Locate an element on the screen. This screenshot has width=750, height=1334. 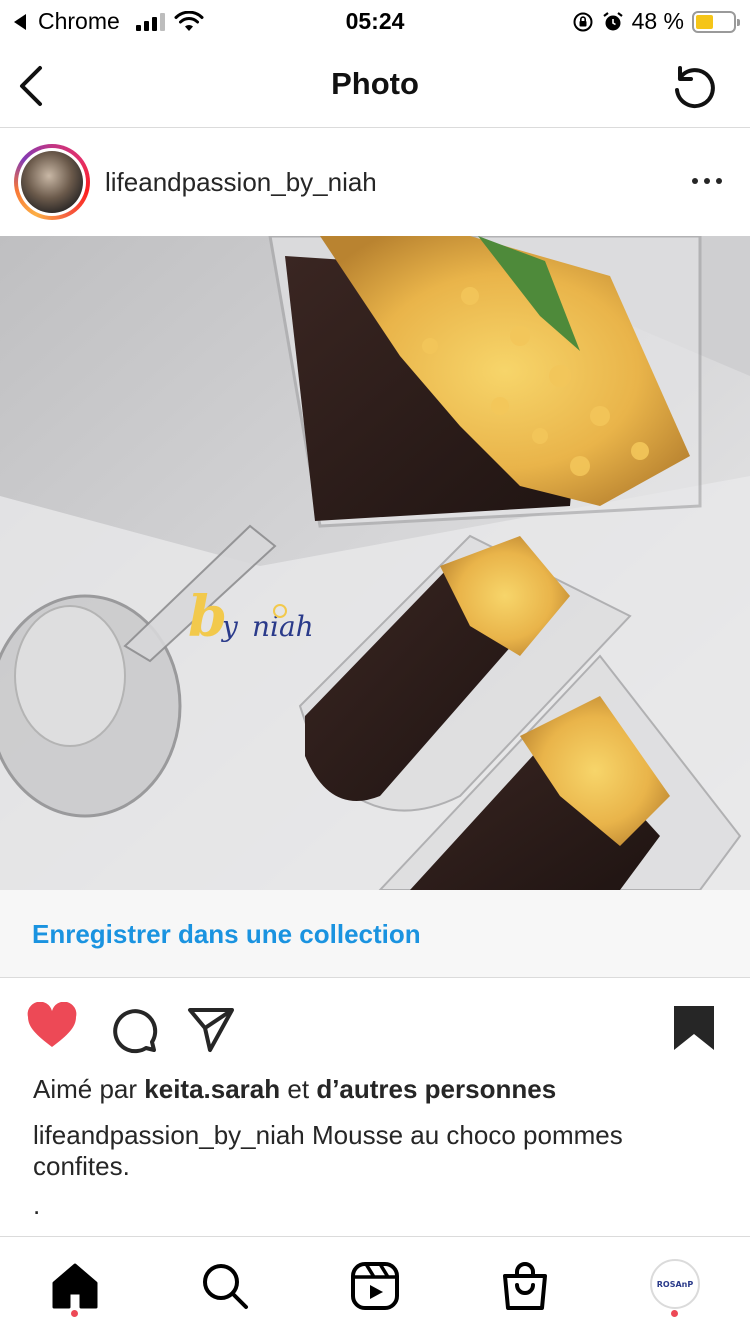
comment-icon is located at coordinates (134, 1030).